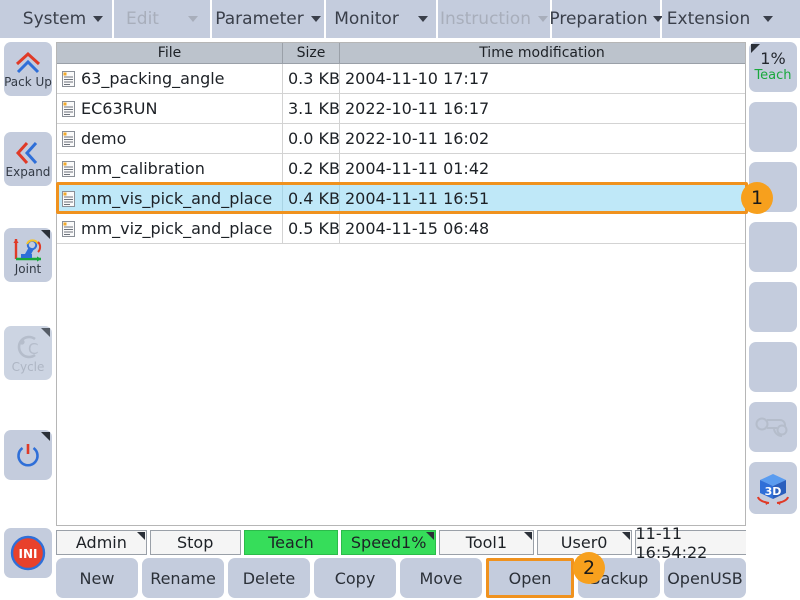  What do you see at coordinates (28, 268) in the screenshot?
I see `sidebar-label-joint: Joint` at bounding box center [28, 268].